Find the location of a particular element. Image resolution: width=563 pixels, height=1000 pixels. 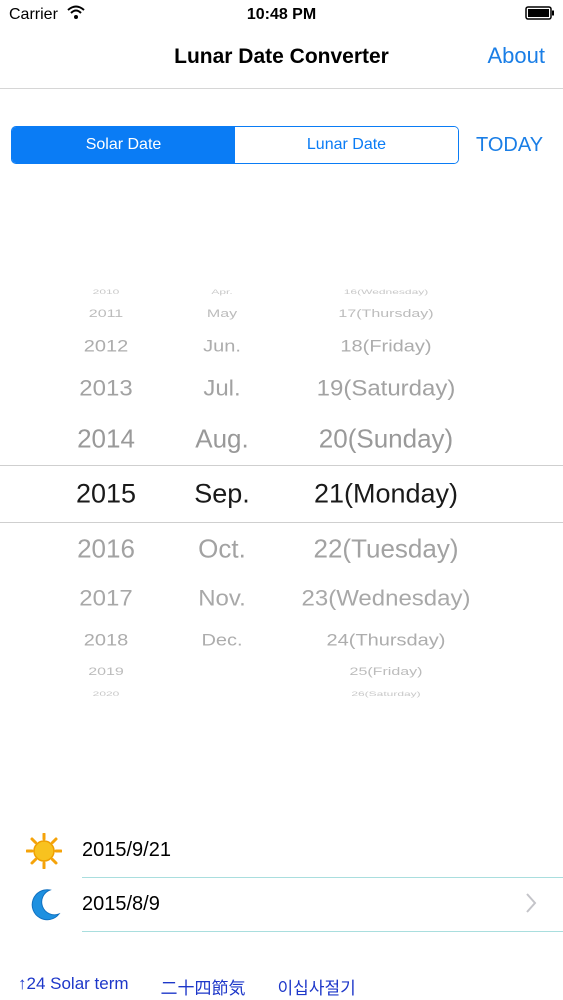

picker-months-cell: Jun. is located at coordinates (222, 346).